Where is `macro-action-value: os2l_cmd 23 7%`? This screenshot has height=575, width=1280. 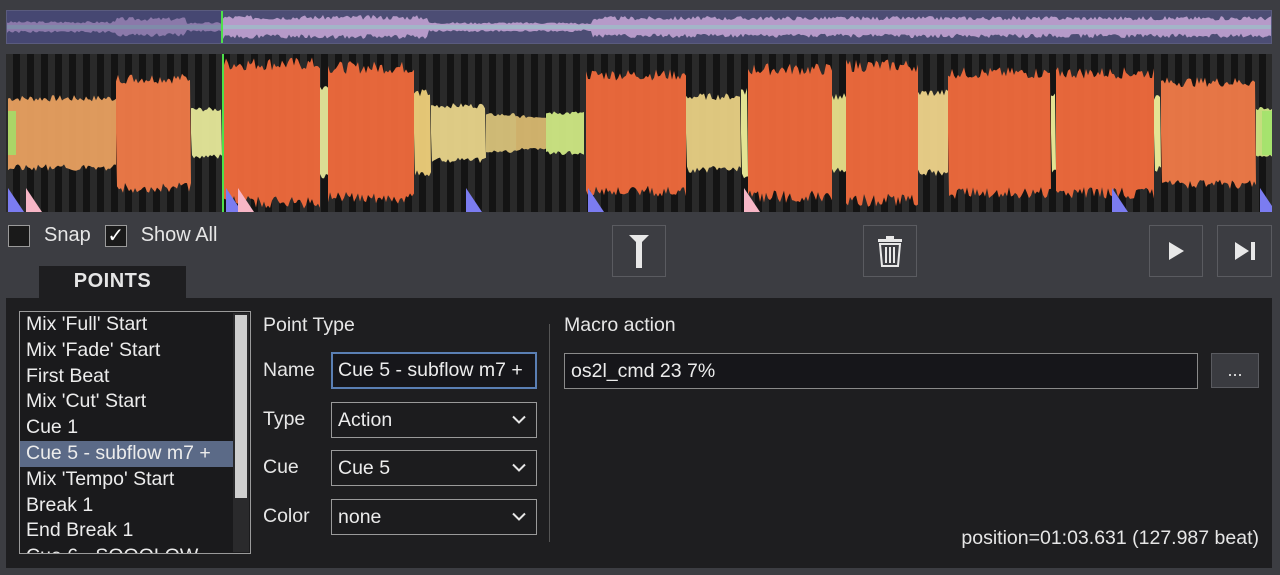
macro-action-value: os2l_cmd 23 7% is located at coordinates (643, 370).